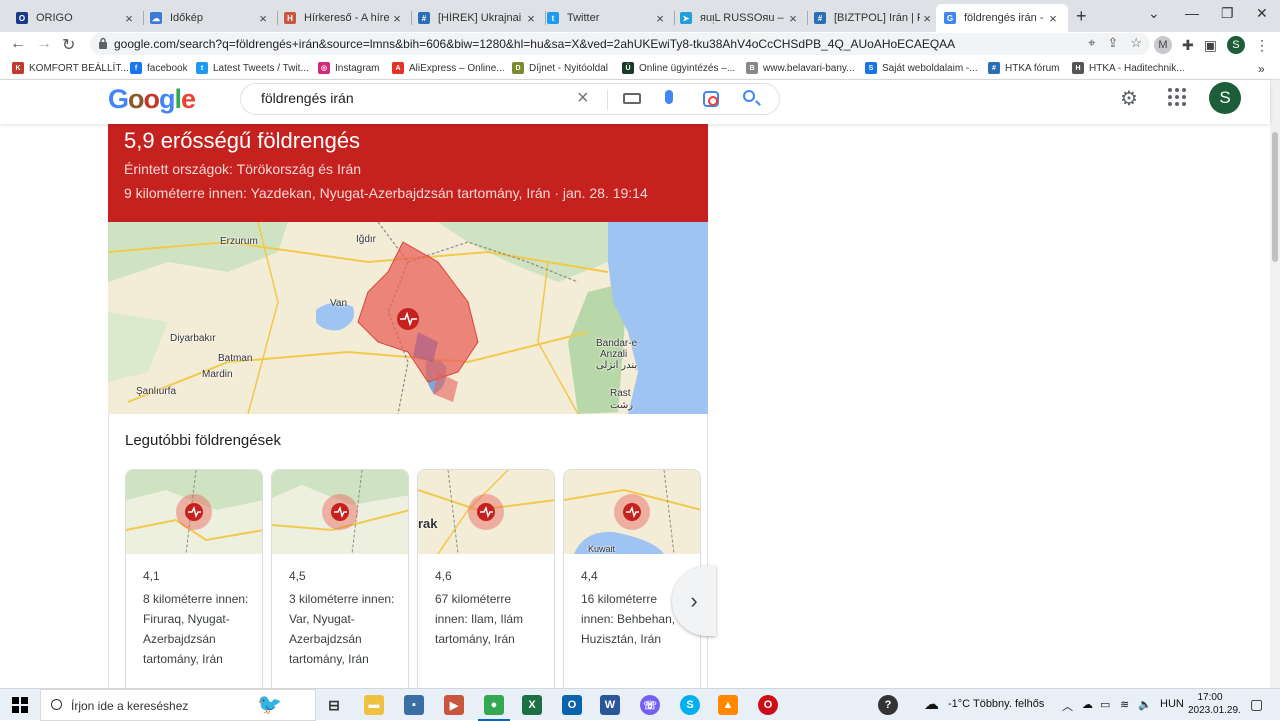 This screenshot has width=1280, height=721. What do you see at coordinates (1124, 704) in the screenshot?
I see `tray-network-icon: ≋` at bounding box center [1124, 704].